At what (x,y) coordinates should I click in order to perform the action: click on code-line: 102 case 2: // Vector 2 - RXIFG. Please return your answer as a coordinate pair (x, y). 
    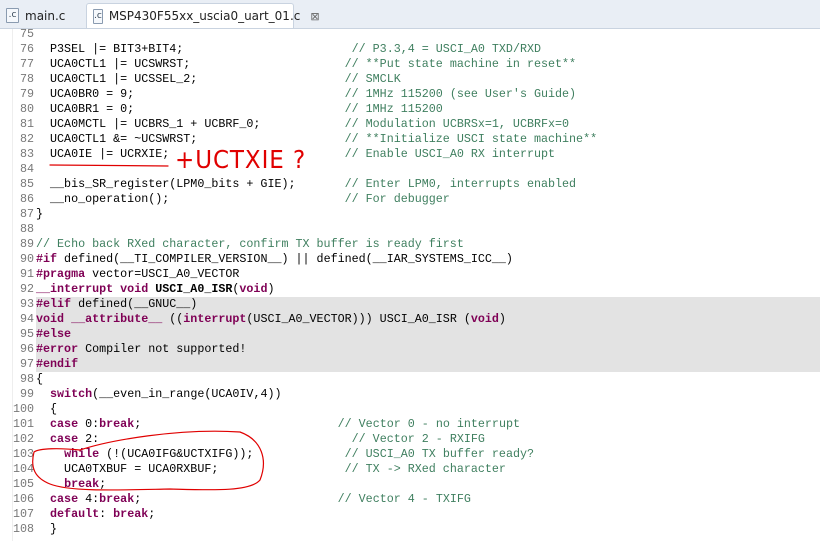
    Looking at the image, I should click on (410, 439).